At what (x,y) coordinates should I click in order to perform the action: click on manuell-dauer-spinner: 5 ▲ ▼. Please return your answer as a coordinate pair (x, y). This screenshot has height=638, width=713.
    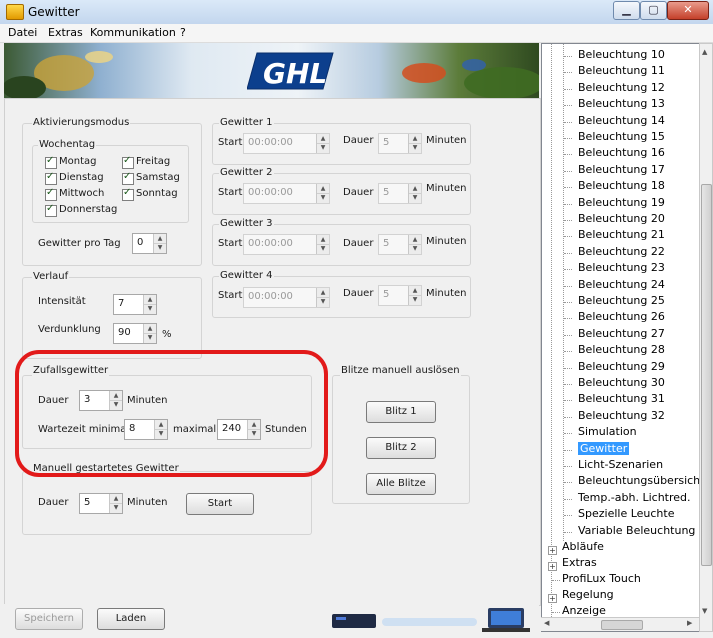
    Looking at the image, I should click on (101, 503).